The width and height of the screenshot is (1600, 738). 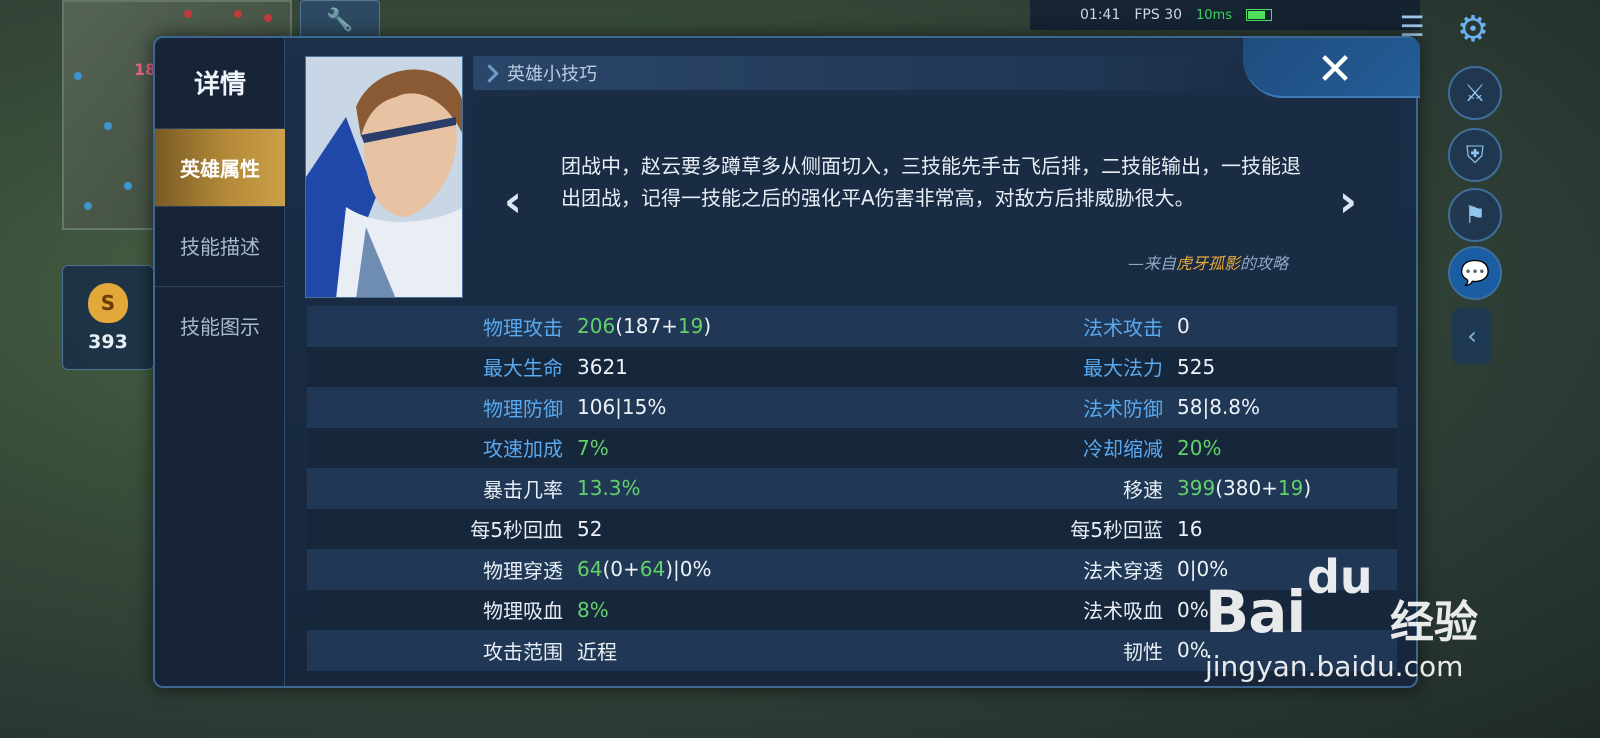 What do you see at coordinates (1196, 366) in the screenshot?
I see `stat-value: 525` at bounding box center [1196, 366].